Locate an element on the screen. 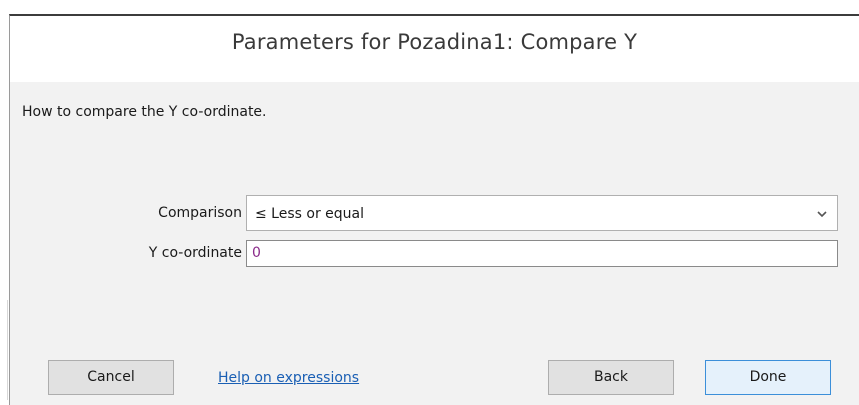 This screenshot has height=405, width=859. done-button: Done is located at coordinates (768, 377).